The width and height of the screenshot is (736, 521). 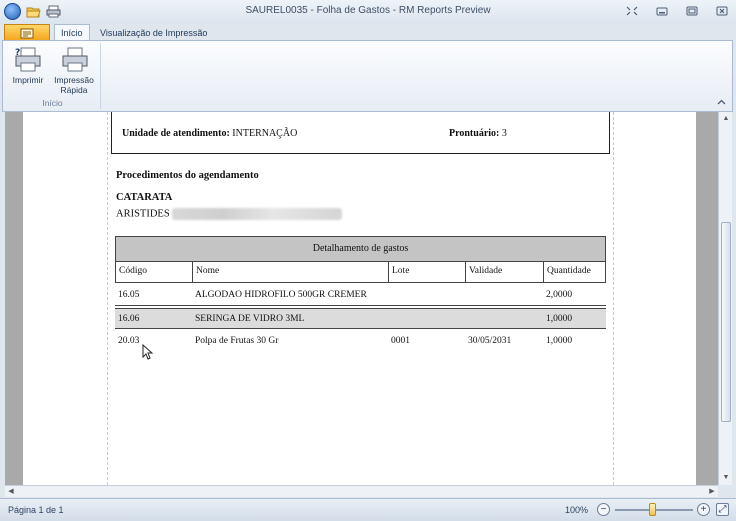 I want to click on prontuario-label: Prontuário:, so click(x=474, y=133).